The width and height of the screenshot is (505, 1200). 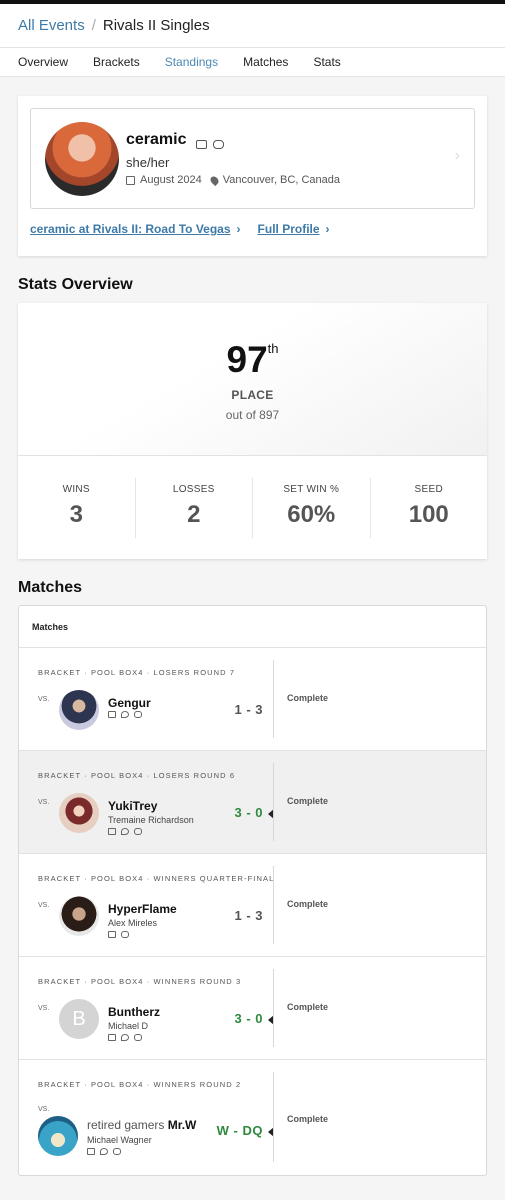 What do you see at coordinates (135, 229) in the screenshot?
I see `event-profile-link: ceramic at Rivals II: Road To Vegas ›` at bounding box center [135, 229].